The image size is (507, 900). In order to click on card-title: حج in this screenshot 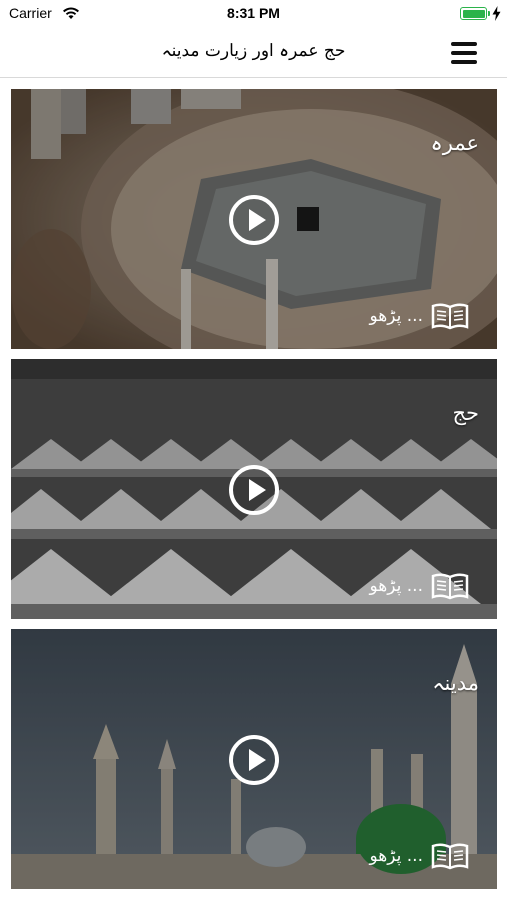, I will do `click(465, 413)`.